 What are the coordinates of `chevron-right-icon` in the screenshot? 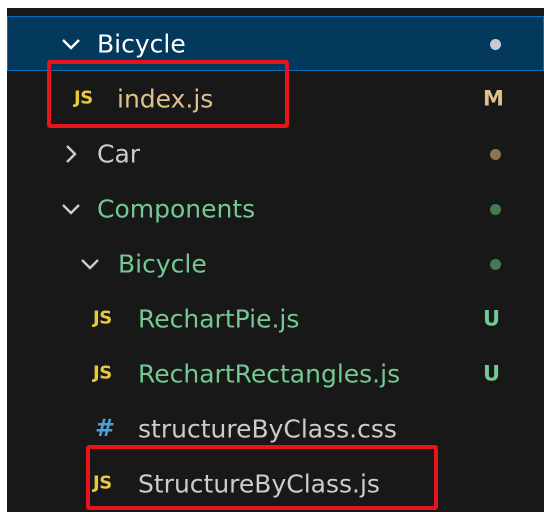 It's located at (71, 153).